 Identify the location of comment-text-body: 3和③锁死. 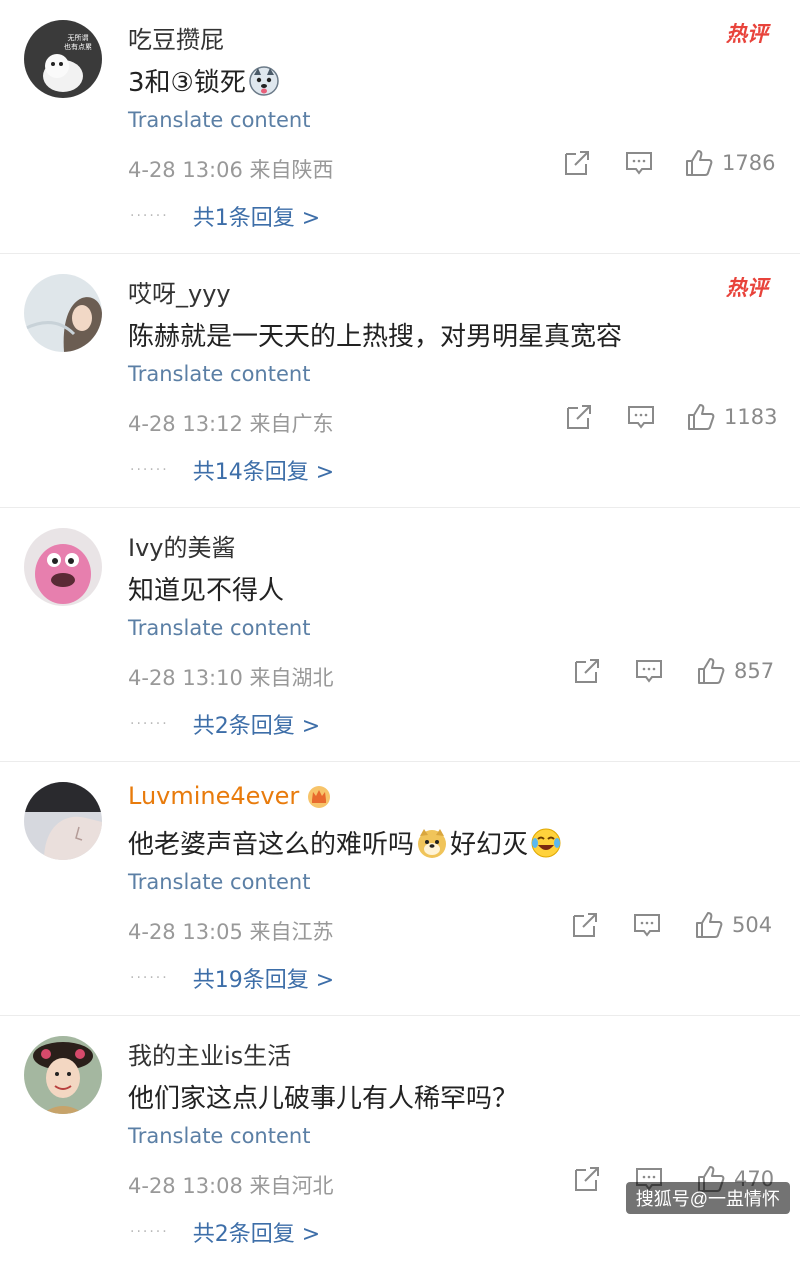
(187, 83).